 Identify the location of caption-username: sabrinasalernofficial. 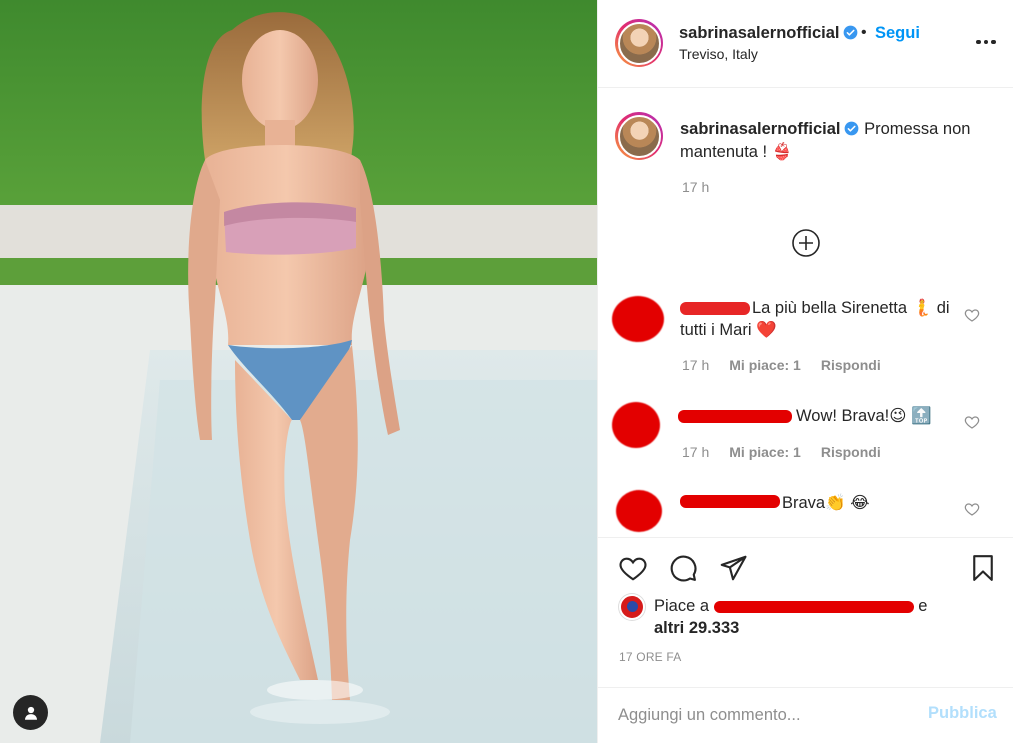
(760, 129).